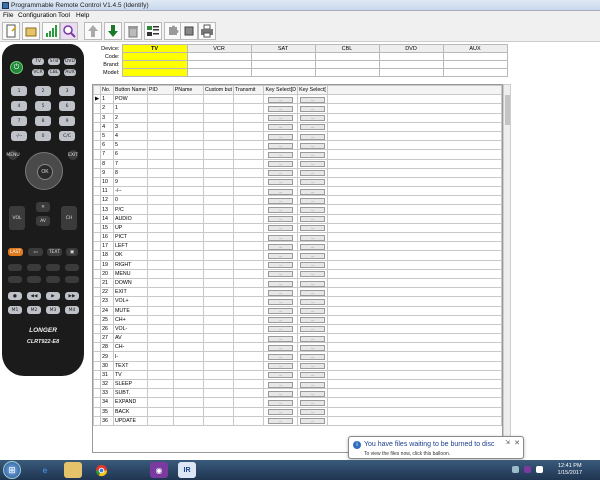 The width and height of the screenshot is (600, 480). Describe the element at coordinates (107, 200) in the screenshot. I see `row-number: 12` at that location.